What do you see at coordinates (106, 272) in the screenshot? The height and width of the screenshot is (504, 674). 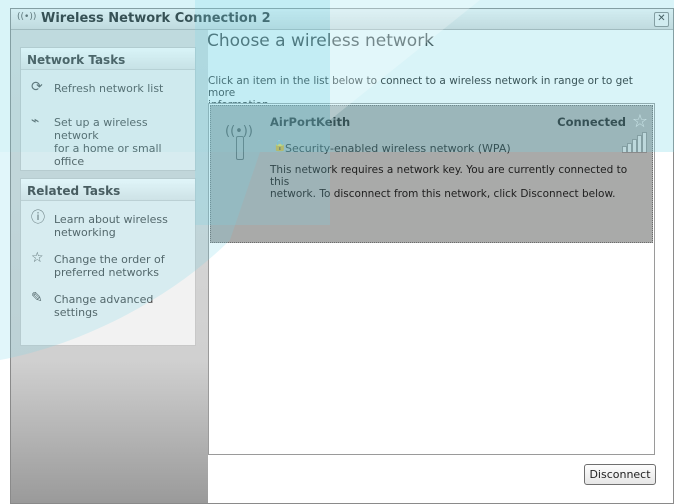 I see `task-label: preferred networks` at bounding box center [106, 272].